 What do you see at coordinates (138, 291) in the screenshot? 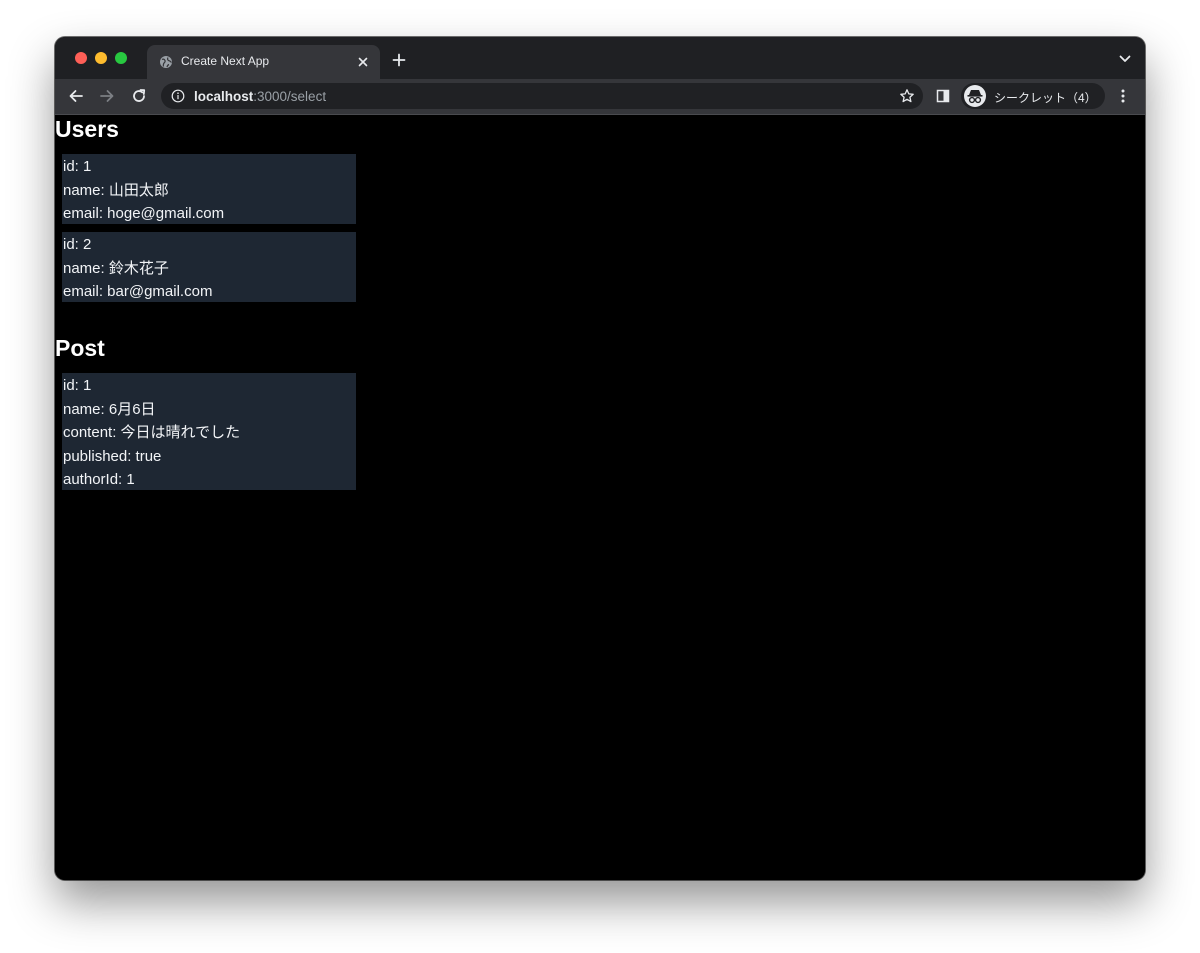
I see `user-email: email: bar@gmail.com` at bounding box center [138, 291].